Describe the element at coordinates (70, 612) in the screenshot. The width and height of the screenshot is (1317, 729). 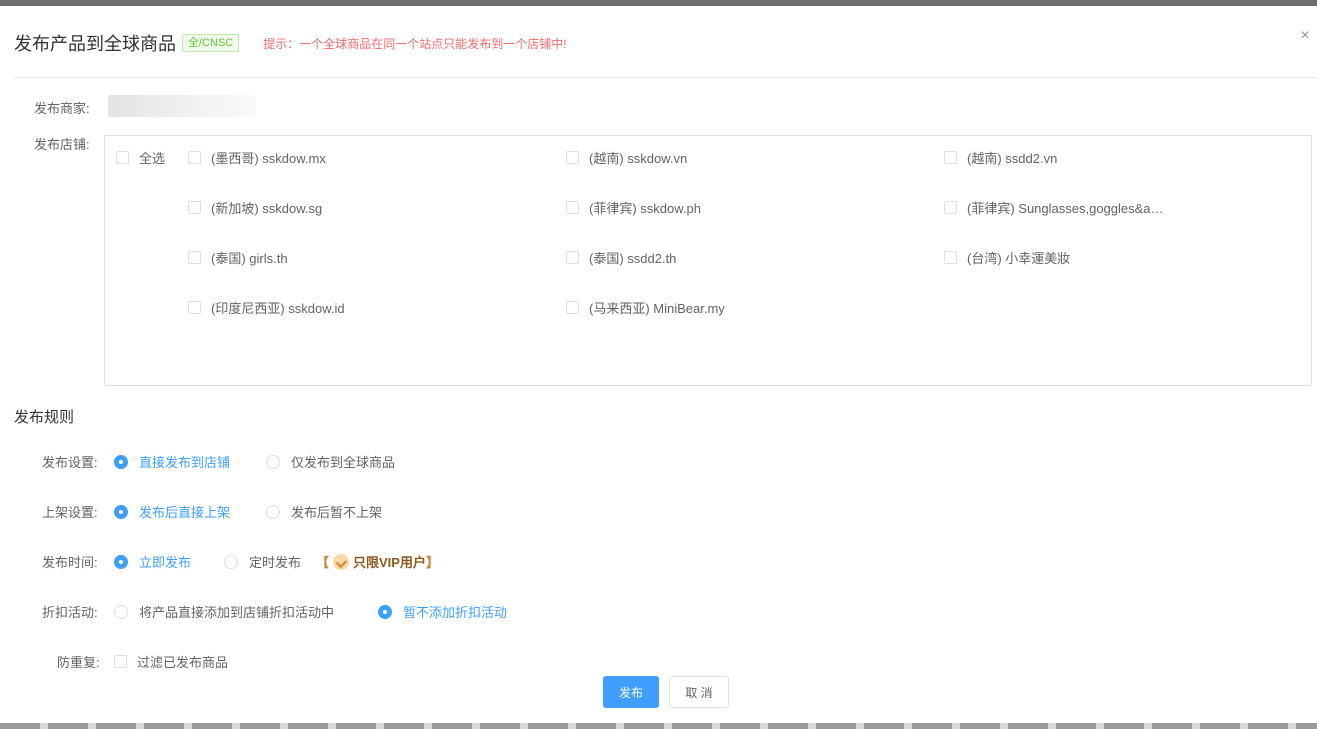
I see `discount-label: 折扣活动:` at that location.